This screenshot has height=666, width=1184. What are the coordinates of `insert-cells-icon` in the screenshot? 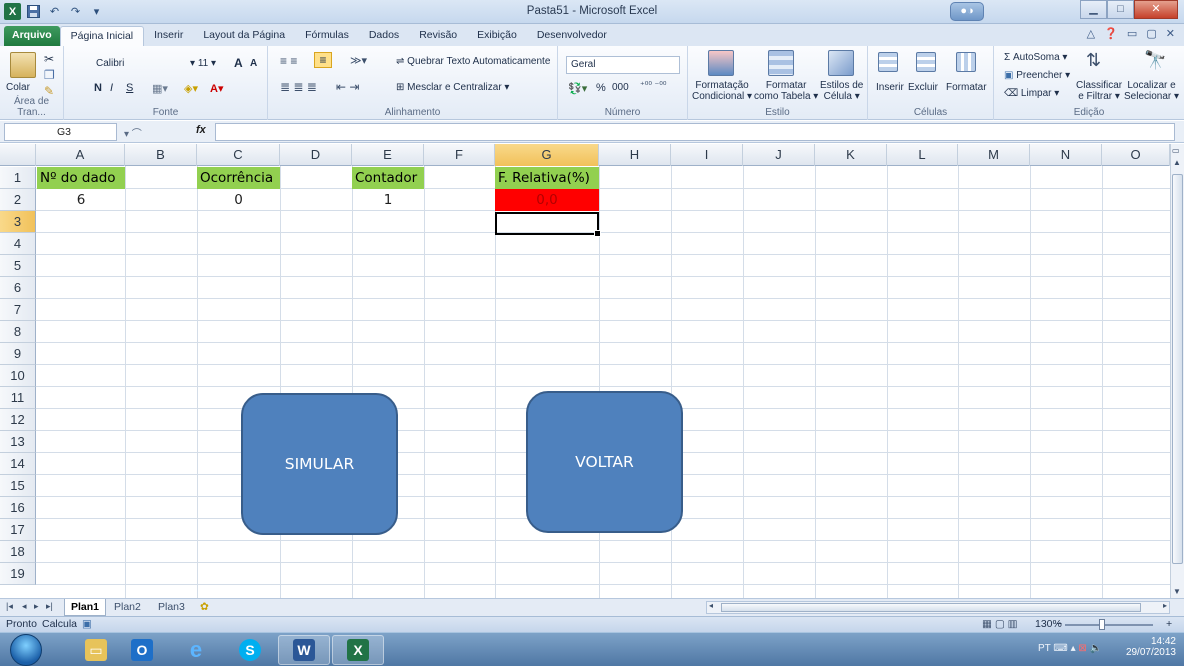 It's located at (888, 62).